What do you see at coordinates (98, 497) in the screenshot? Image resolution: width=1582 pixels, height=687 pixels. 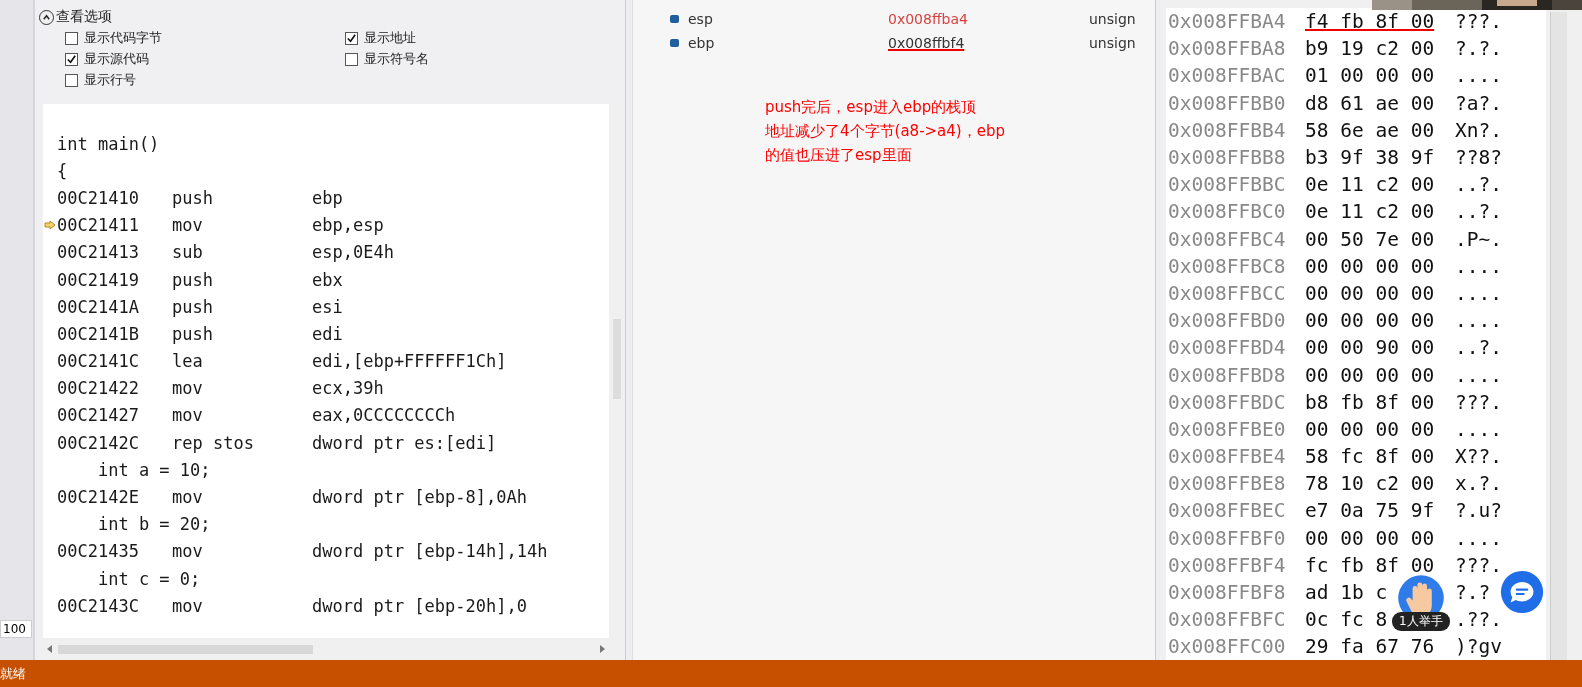 I see `code-address: 00C2142E` at bounding box center [98, 497].